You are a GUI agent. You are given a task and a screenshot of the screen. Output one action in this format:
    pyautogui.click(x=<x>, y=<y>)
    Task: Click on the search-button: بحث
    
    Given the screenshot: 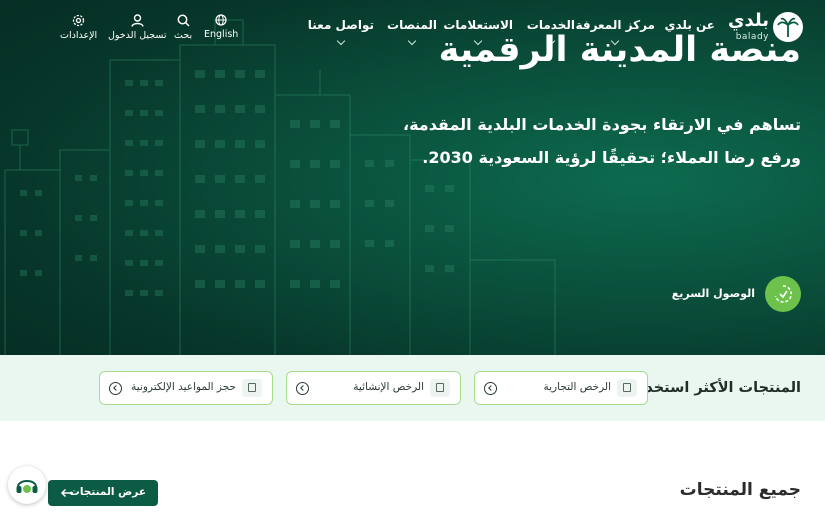 What is the action you would take?
    pyautogui.click(x=183, y=27)
    